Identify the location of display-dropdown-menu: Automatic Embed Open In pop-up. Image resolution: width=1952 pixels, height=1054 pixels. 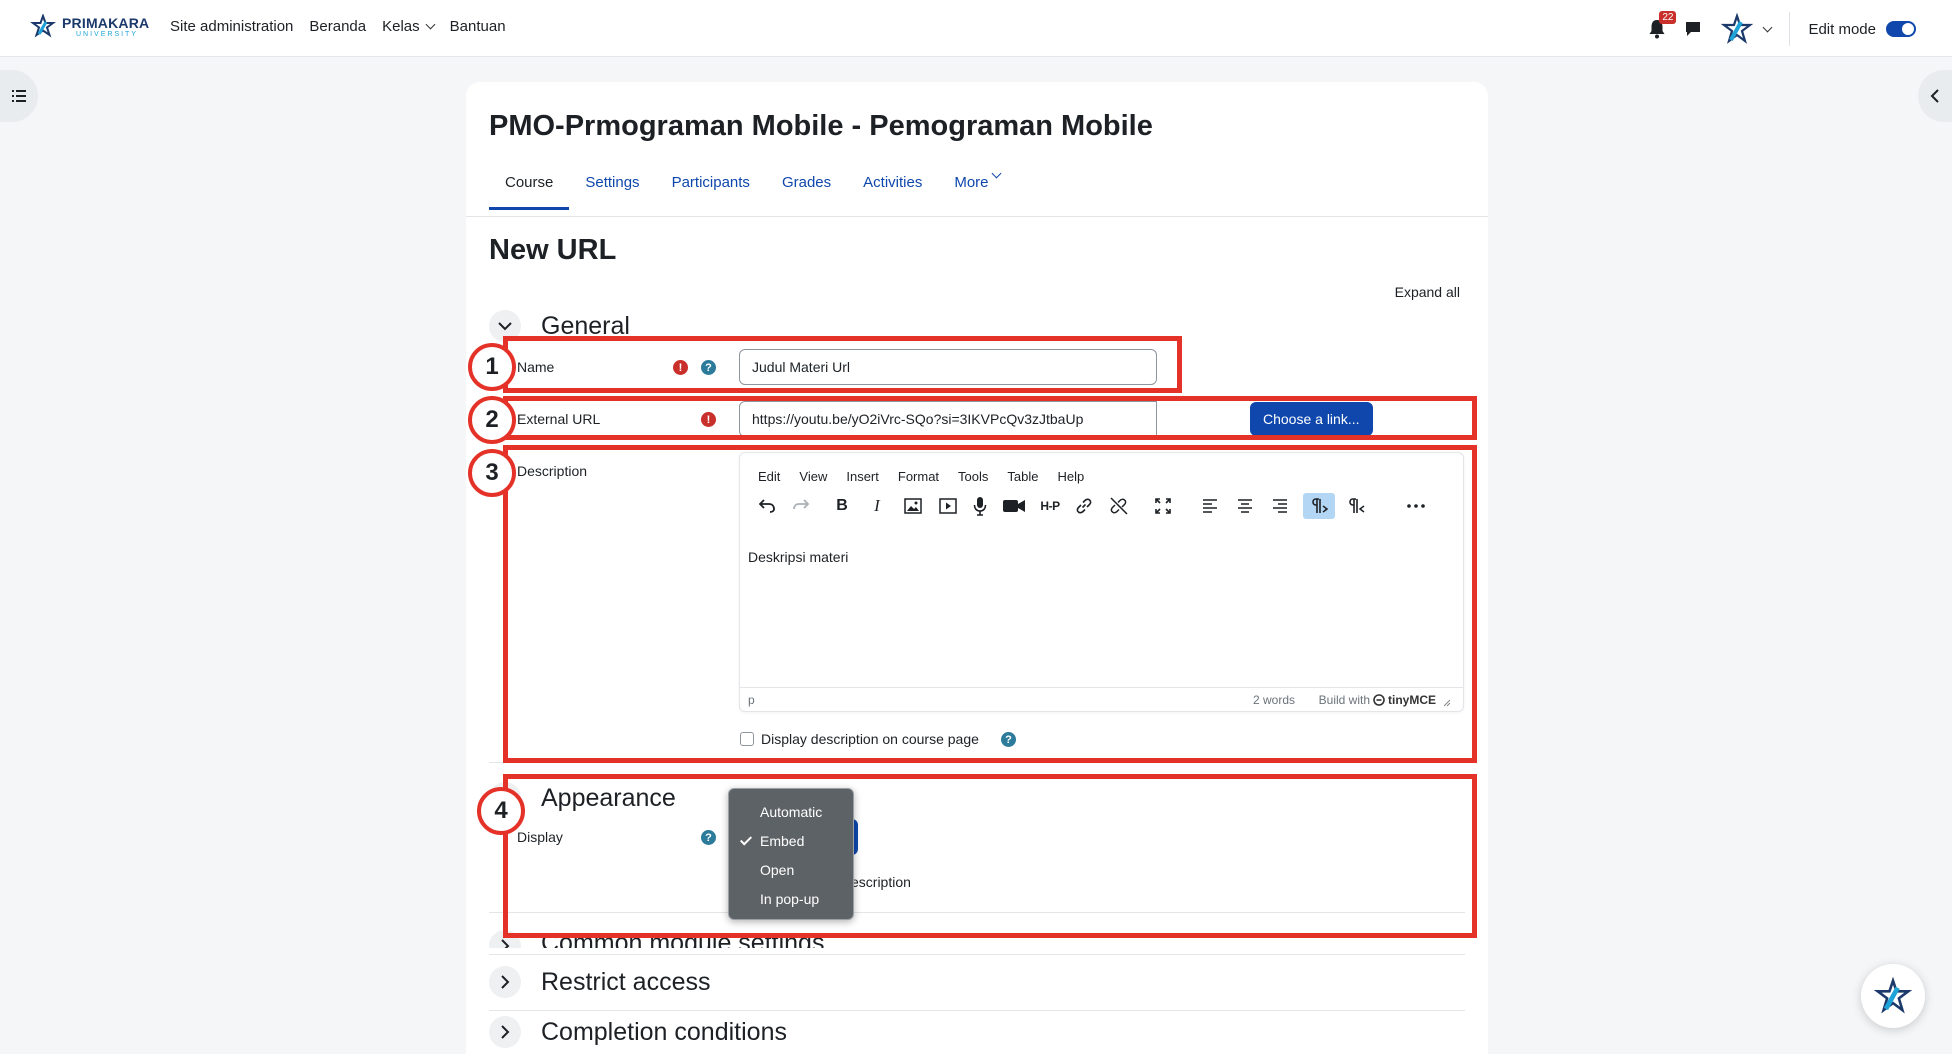
(791, 854).